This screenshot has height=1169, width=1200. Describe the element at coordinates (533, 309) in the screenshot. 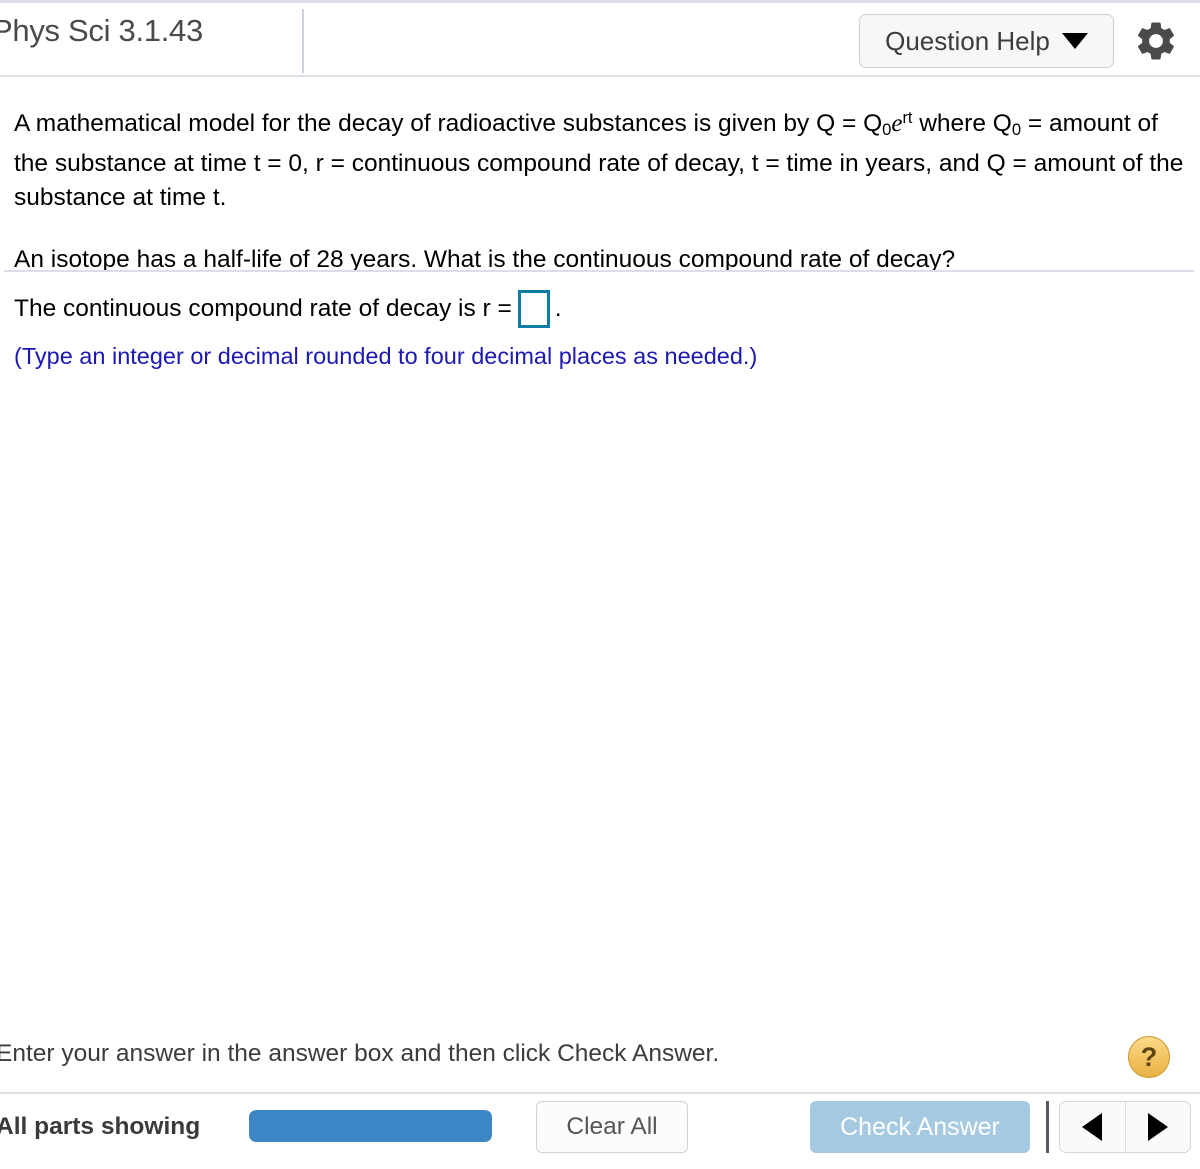

I see `answer-input` at that location.